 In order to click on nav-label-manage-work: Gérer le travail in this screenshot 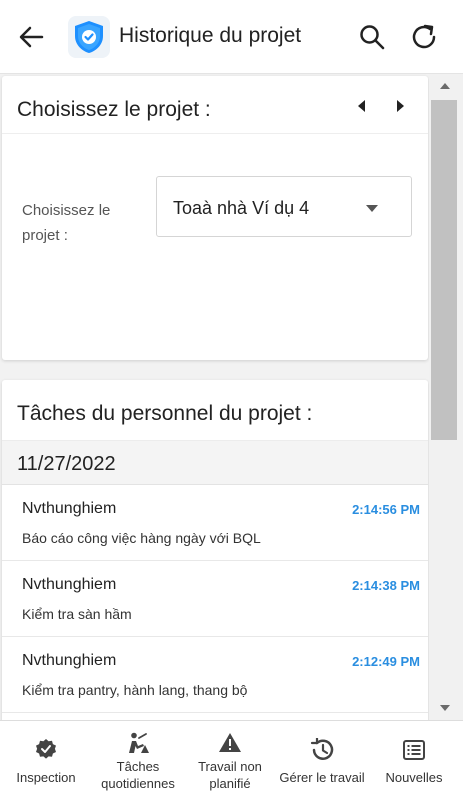, I will do `click(322, 777)`.